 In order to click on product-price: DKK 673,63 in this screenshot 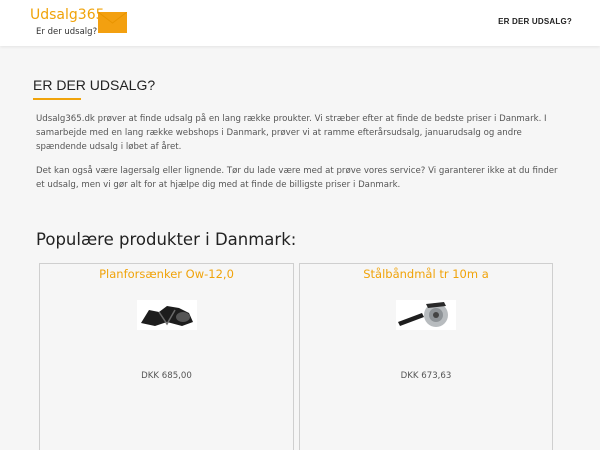, I will do `click(426, 376)`.